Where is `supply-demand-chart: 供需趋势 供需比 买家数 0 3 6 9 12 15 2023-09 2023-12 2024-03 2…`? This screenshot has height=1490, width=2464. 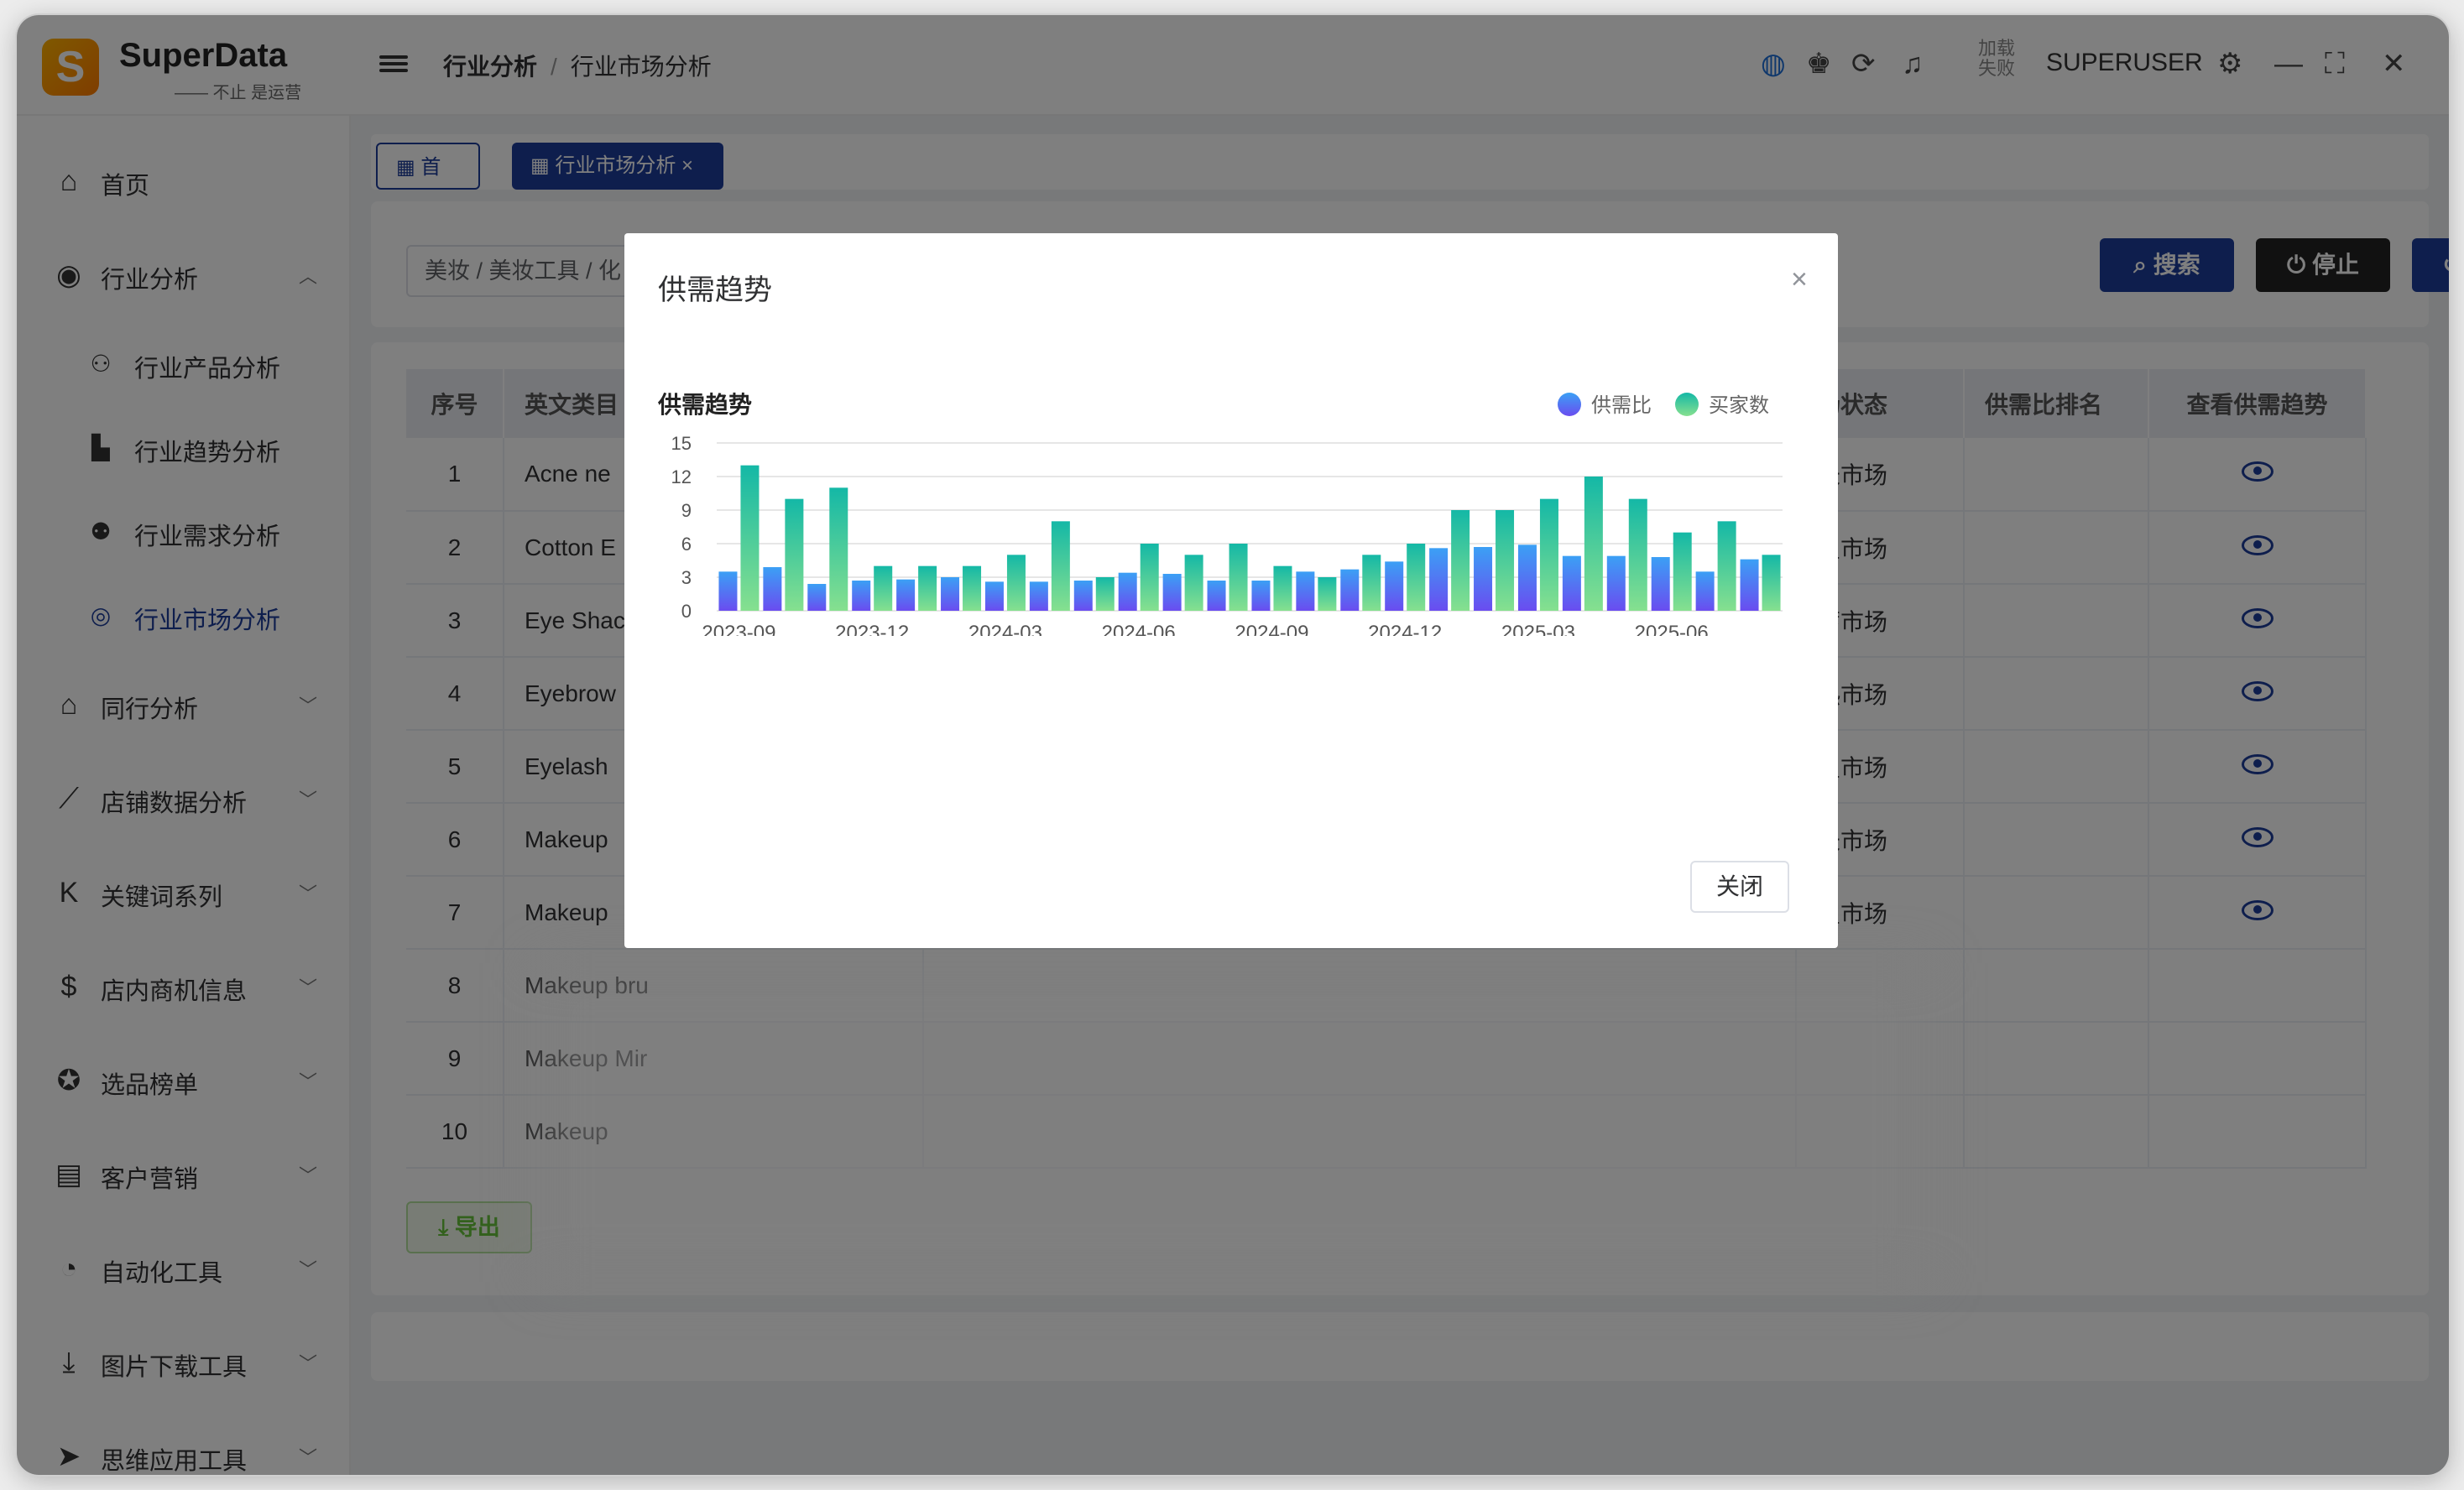
supply-demand-chart: 供需趋势 供需比 买家数 0 3 6 9 12 15 2023-09 2023-12 2024-03 2… is located at coordinates (1220, 514).